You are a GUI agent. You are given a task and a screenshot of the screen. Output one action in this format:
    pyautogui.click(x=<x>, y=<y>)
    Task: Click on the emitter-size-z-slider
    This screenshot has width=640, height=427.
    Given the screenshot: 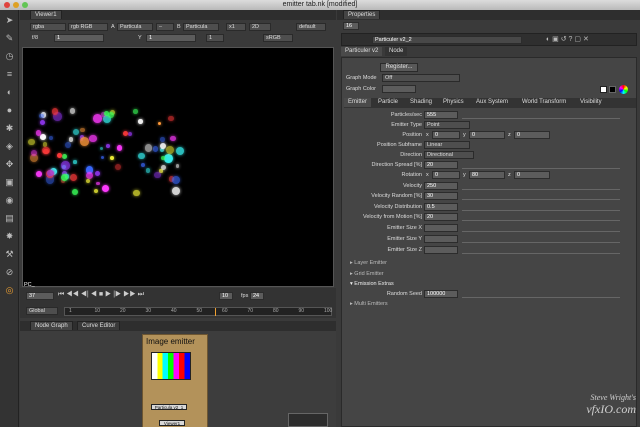 What is the action you would take?
    pyautogui.click(x=541, y=250)
    